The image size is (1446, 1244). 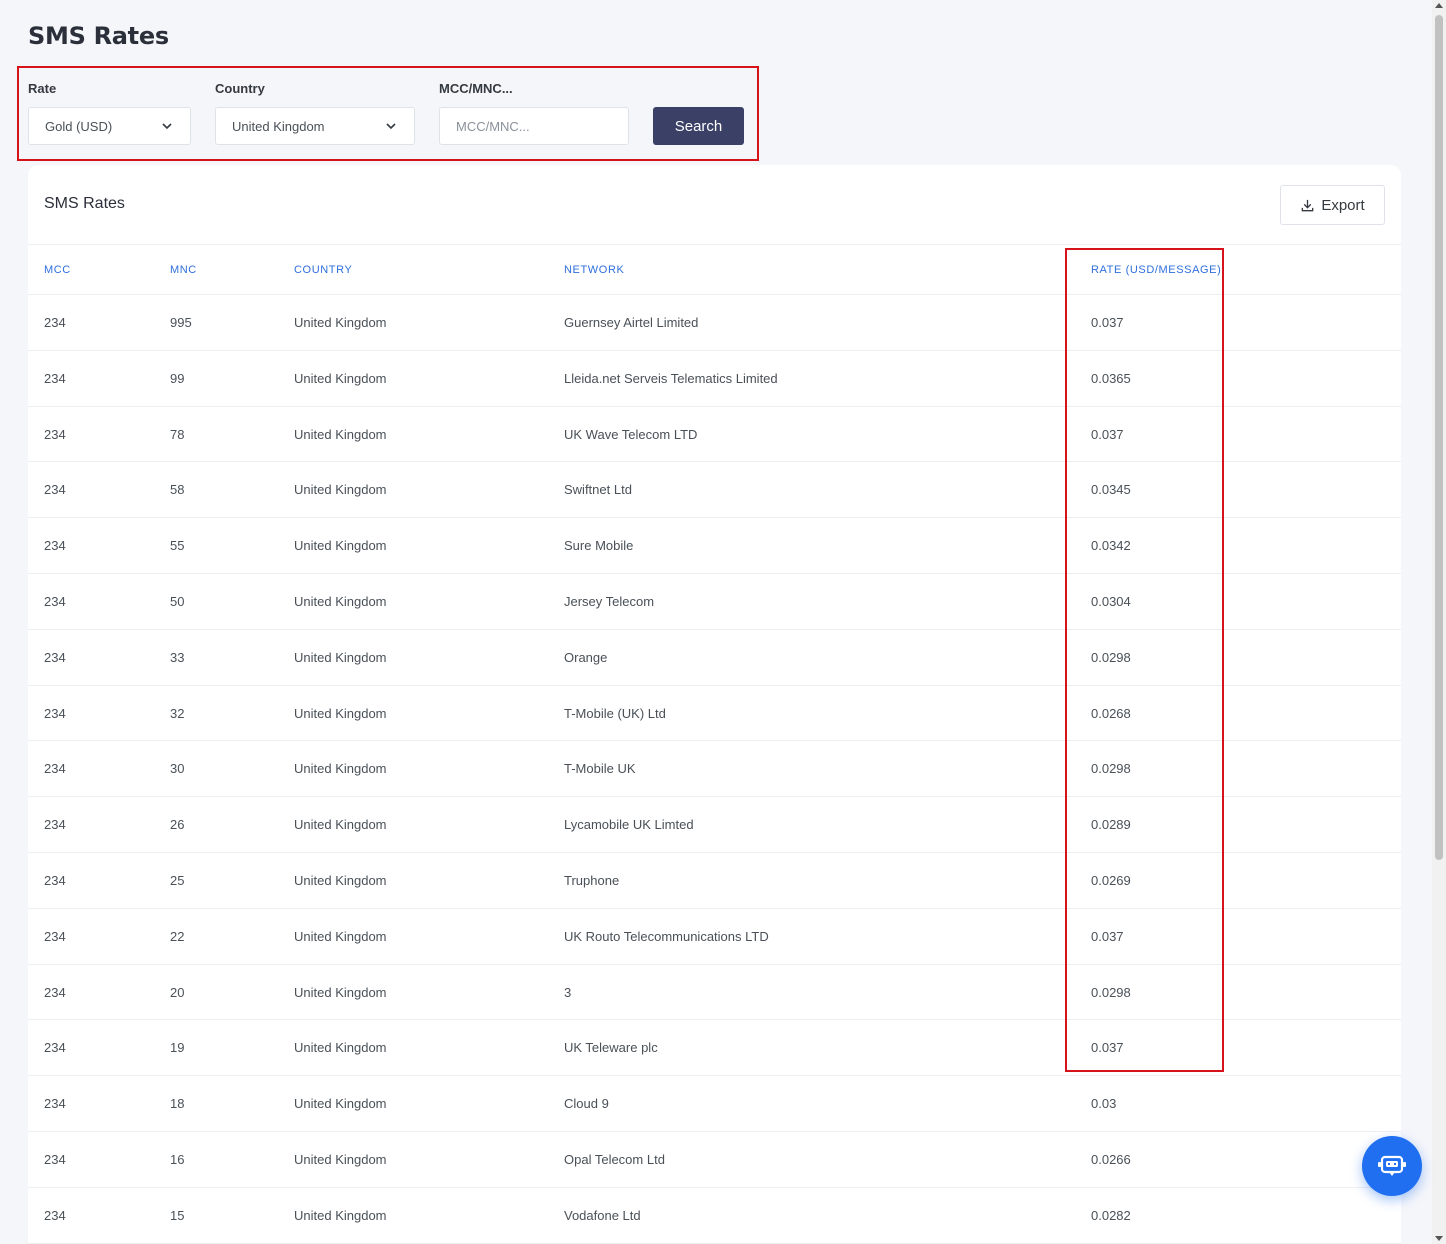 What do you see at coordinates (666, 936) in the screenshot?
I see `cell-network: UK Routo Telecommunications LTD` at bounding box center [666, 936].